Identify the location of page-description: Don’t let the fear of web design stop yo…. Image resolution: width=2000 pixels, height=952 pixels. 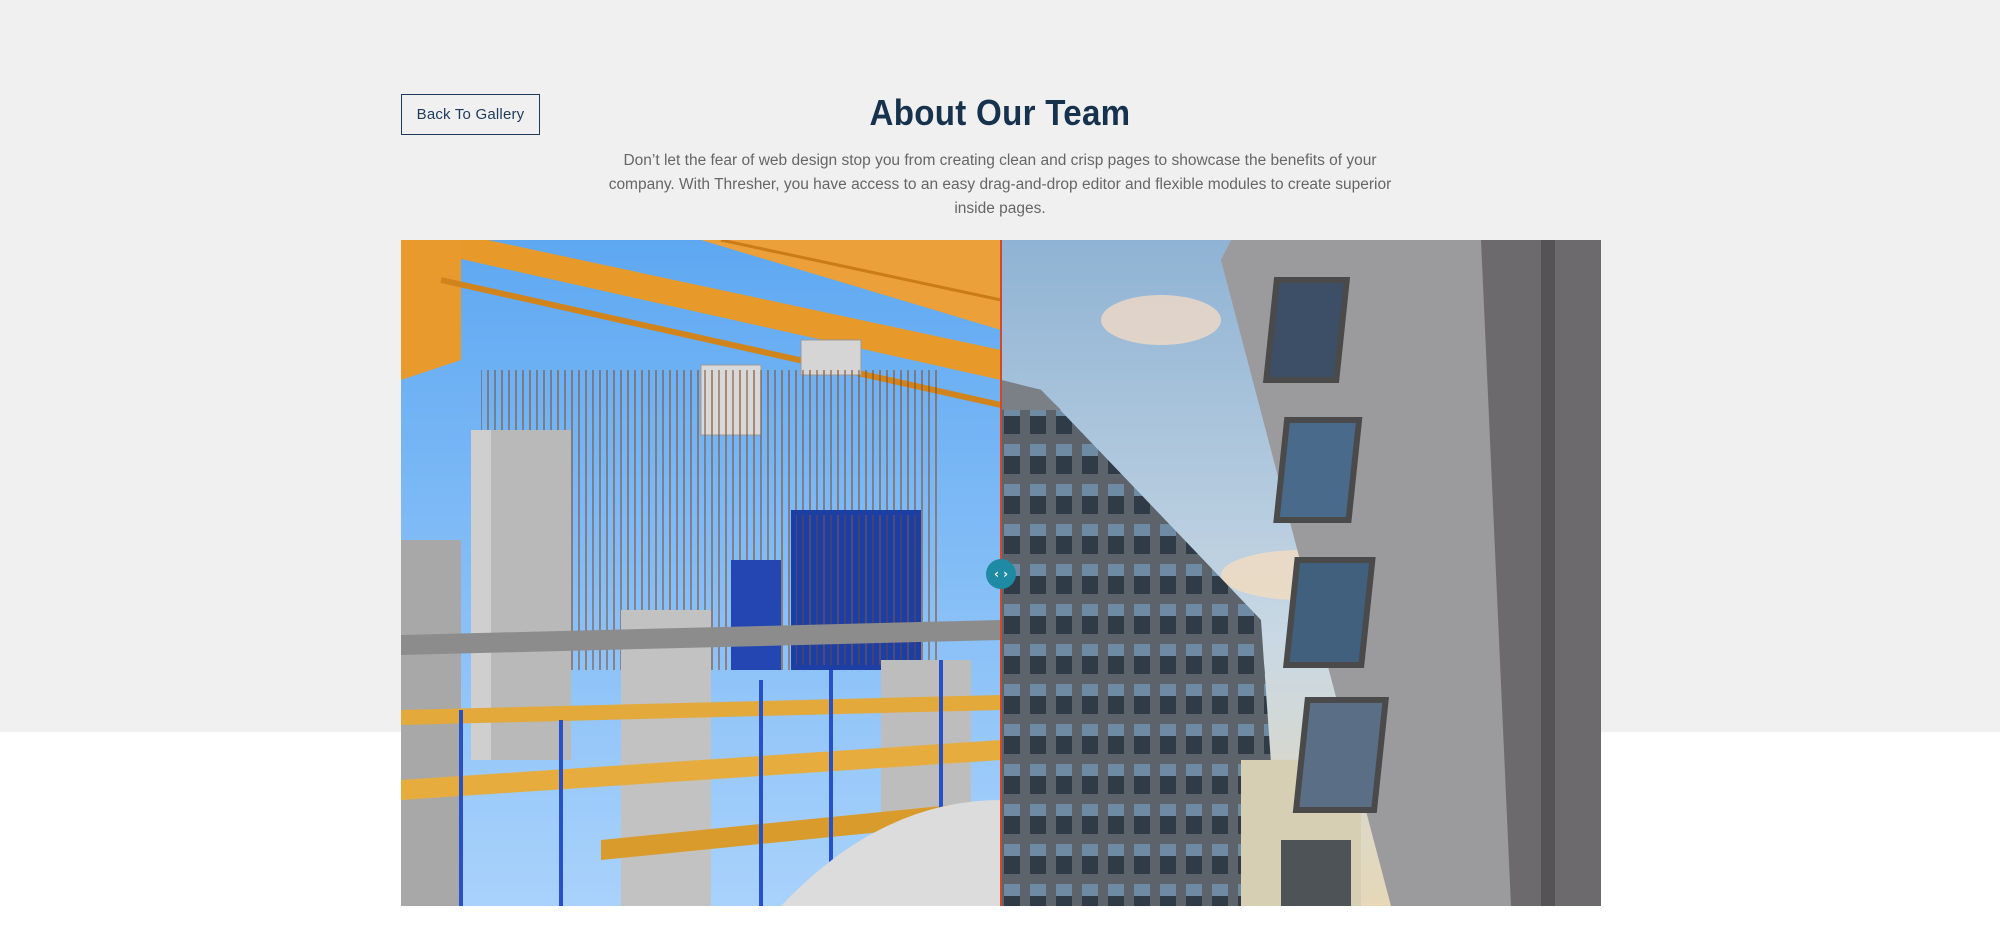
(1000, 184).